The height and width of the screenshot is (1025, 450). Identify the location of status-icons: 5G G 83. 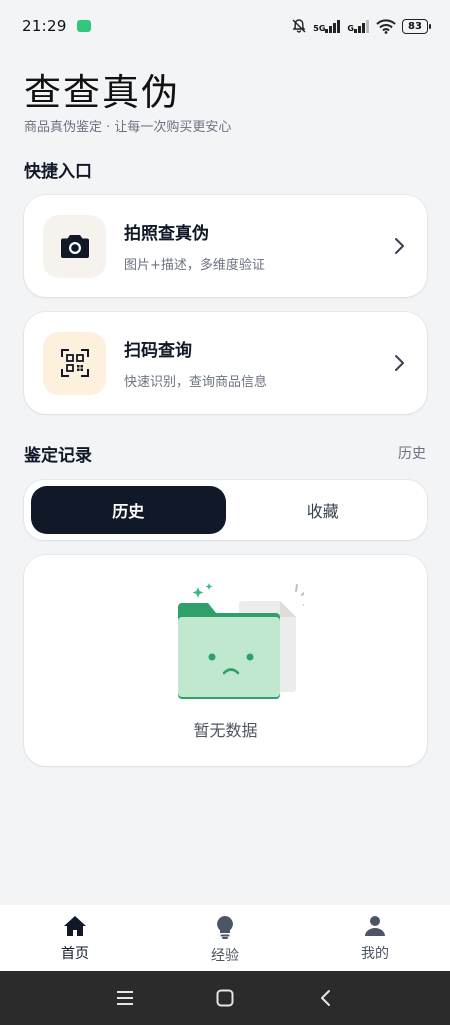
(361, 26).